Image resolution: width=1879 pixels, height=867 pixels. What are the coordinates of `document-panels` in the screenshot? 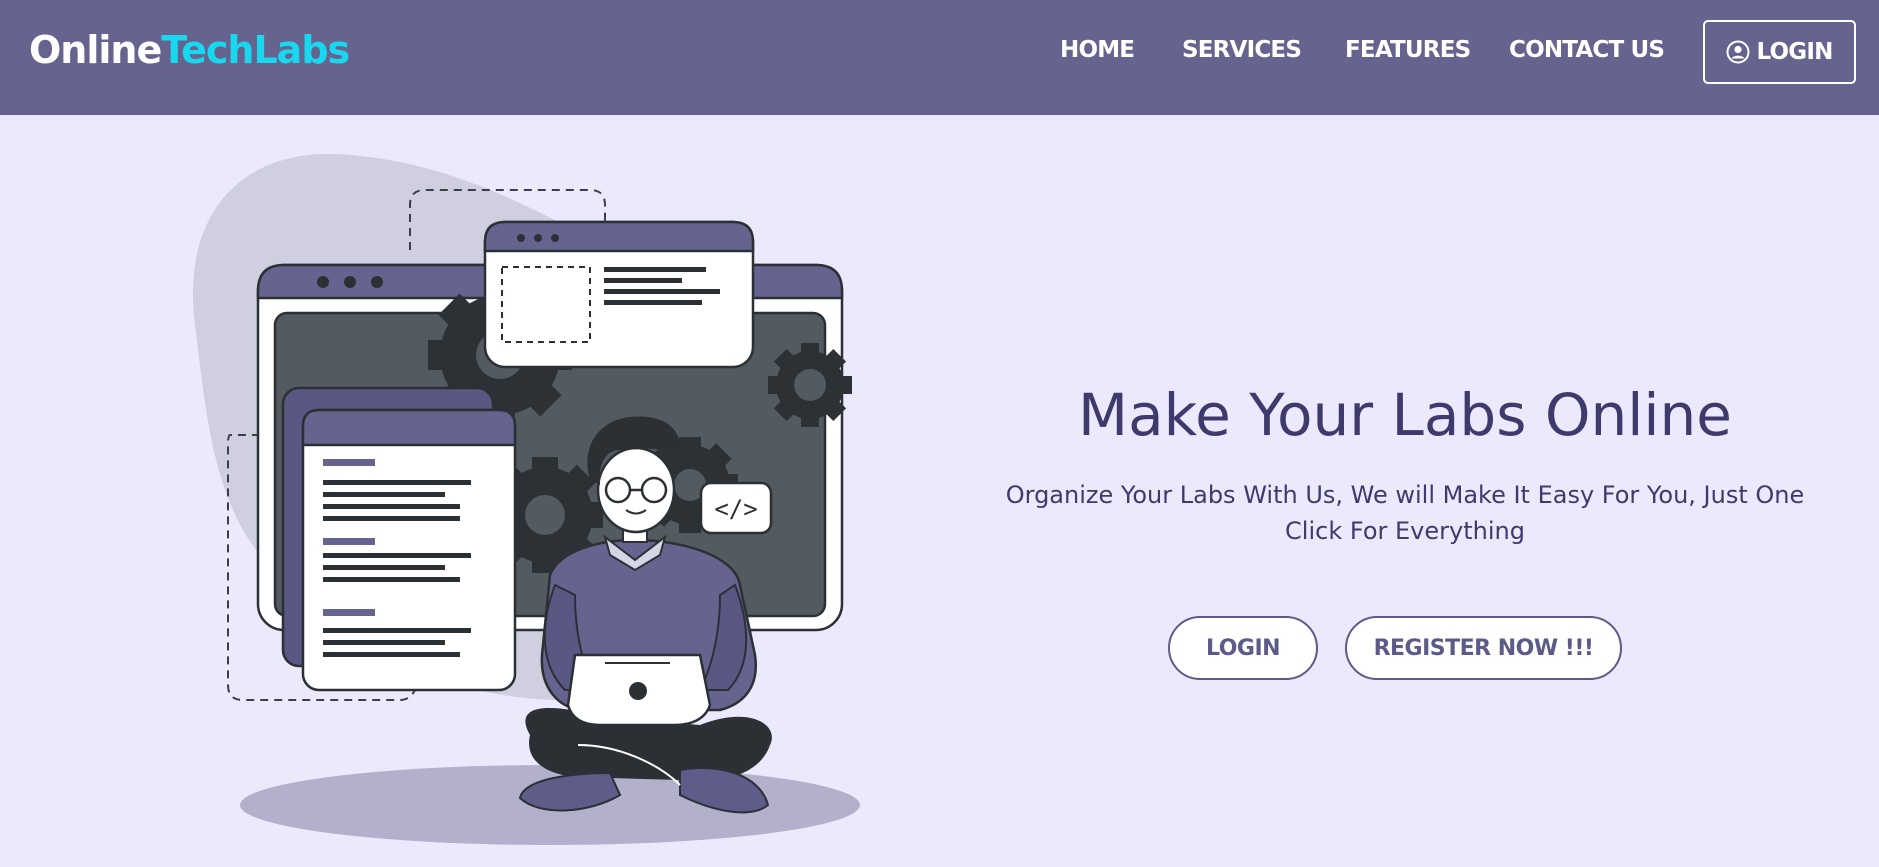 It's located at (399, 539).